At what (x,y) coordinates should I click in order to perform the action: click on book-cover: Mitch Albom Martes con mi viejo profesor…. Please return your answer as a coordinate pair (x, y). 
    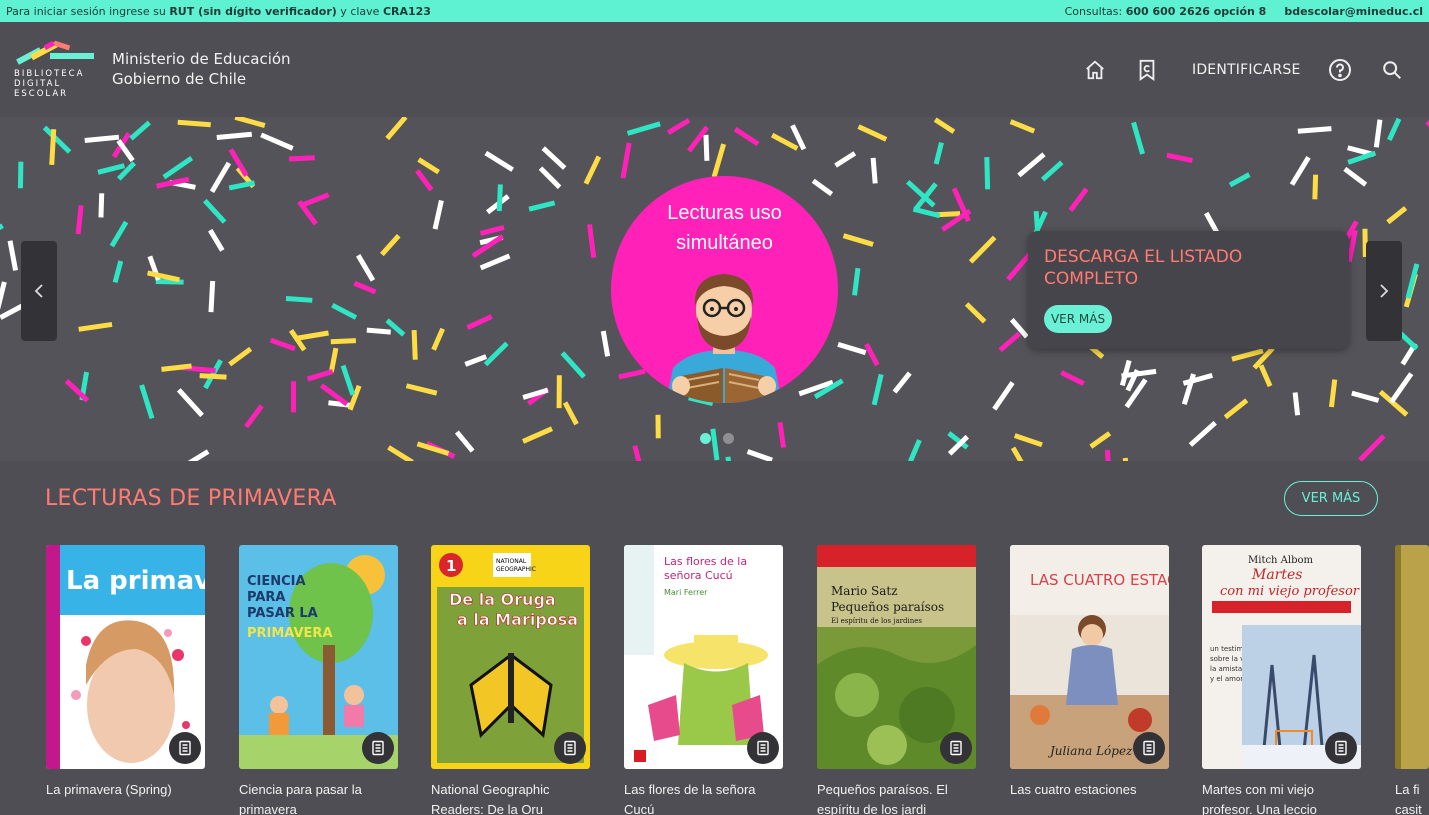
    Looking at the image, I should click on (1281, 657).